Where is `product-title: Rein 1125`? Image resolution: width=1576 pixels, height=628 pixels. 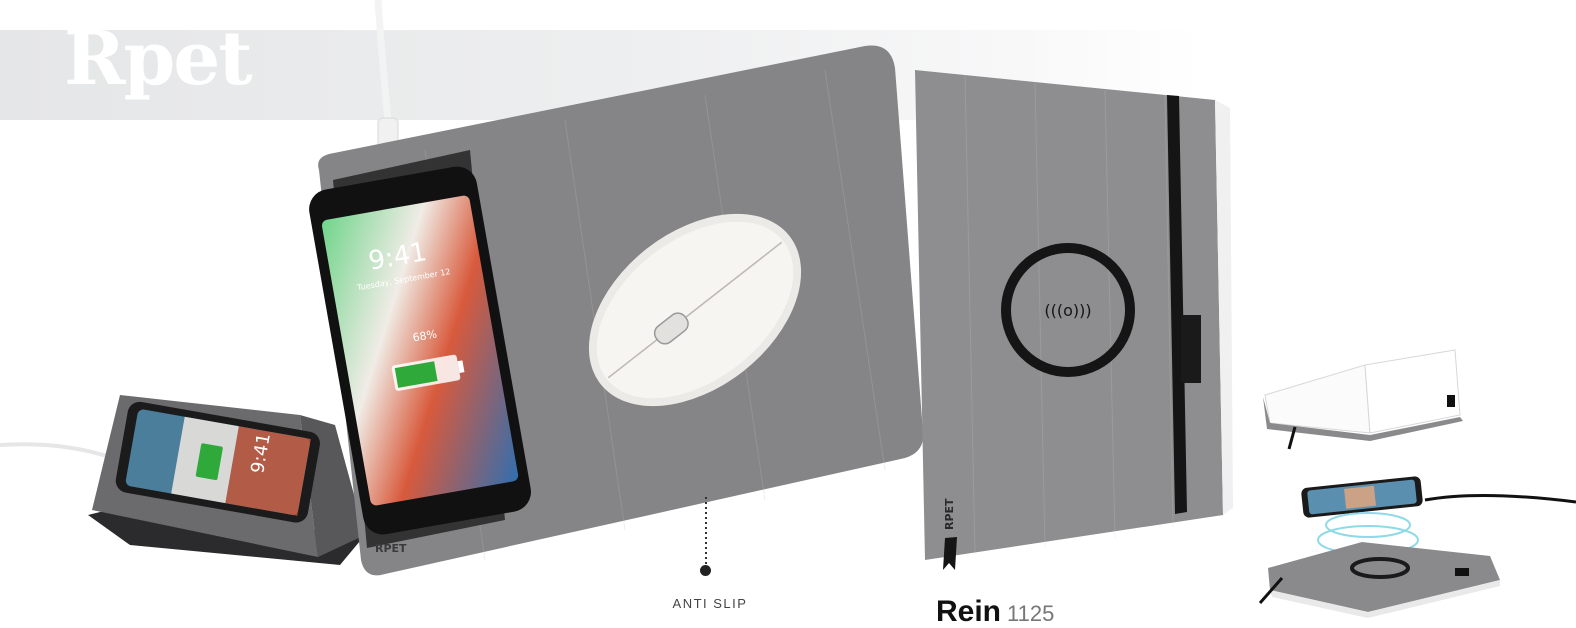 product-title: Rein 1125 is located at coordinates (995, 612).